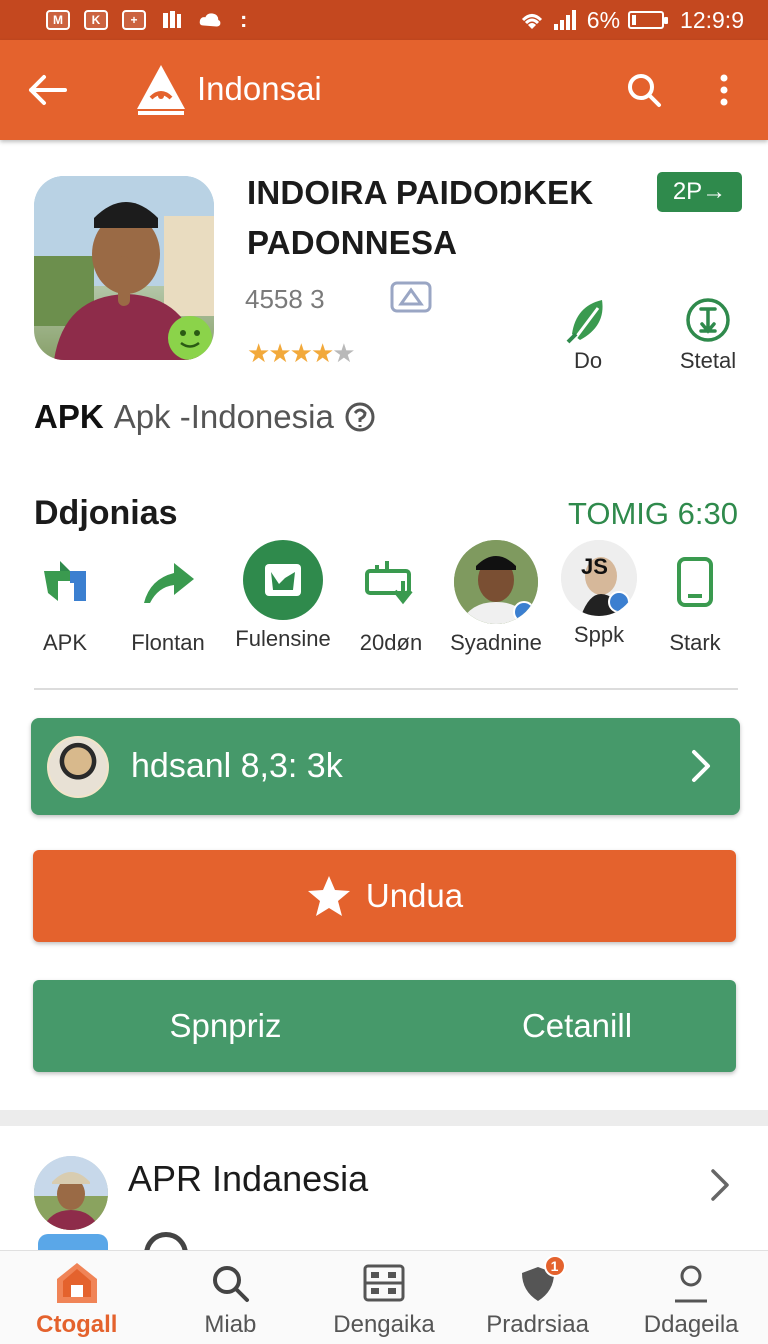 Image resolution: width=768 pixels, height=1344 pixels. I want to click on nav-item-pradrsiaa: 1 Pradrsiaa, so click(538, 1297).